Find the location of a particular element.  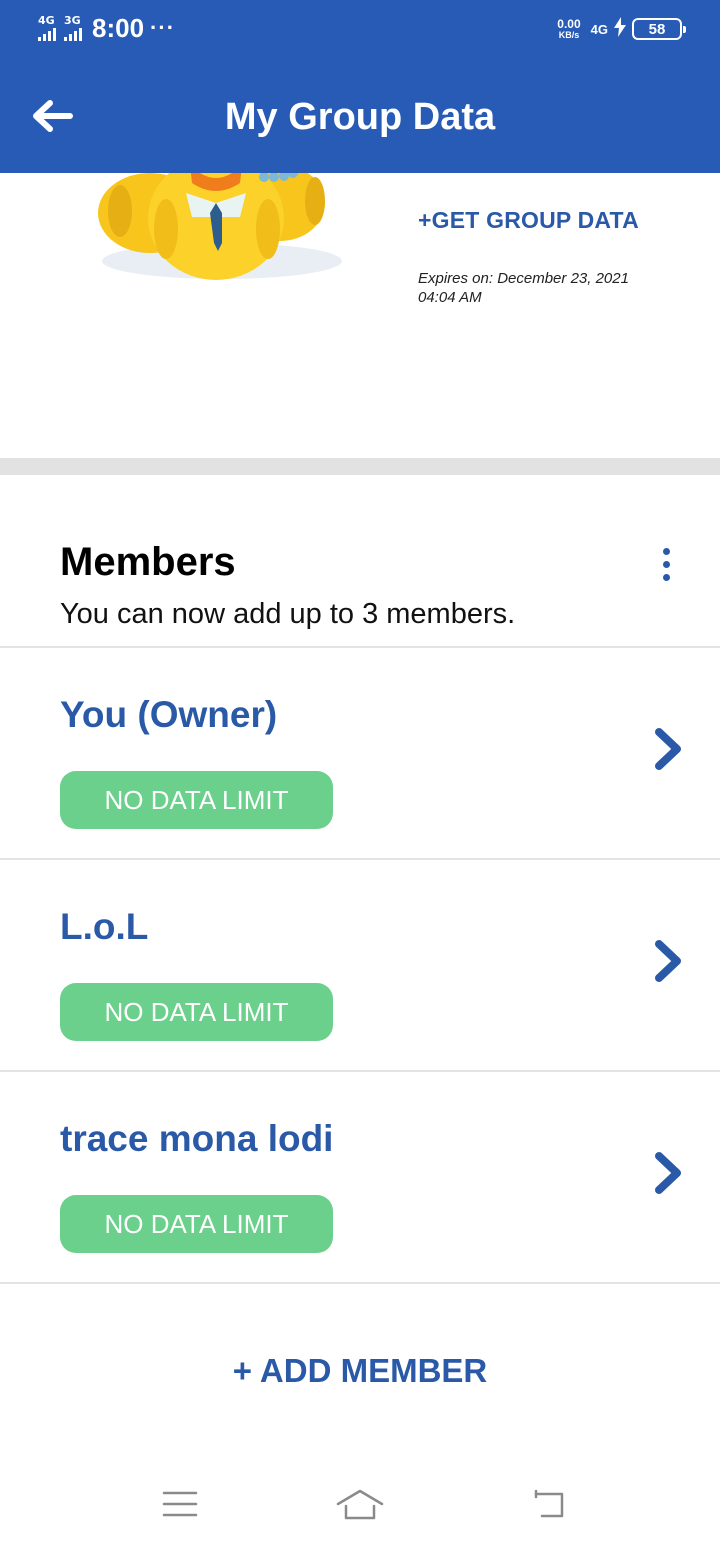

back-icon is located at coordinates (549, 1503).